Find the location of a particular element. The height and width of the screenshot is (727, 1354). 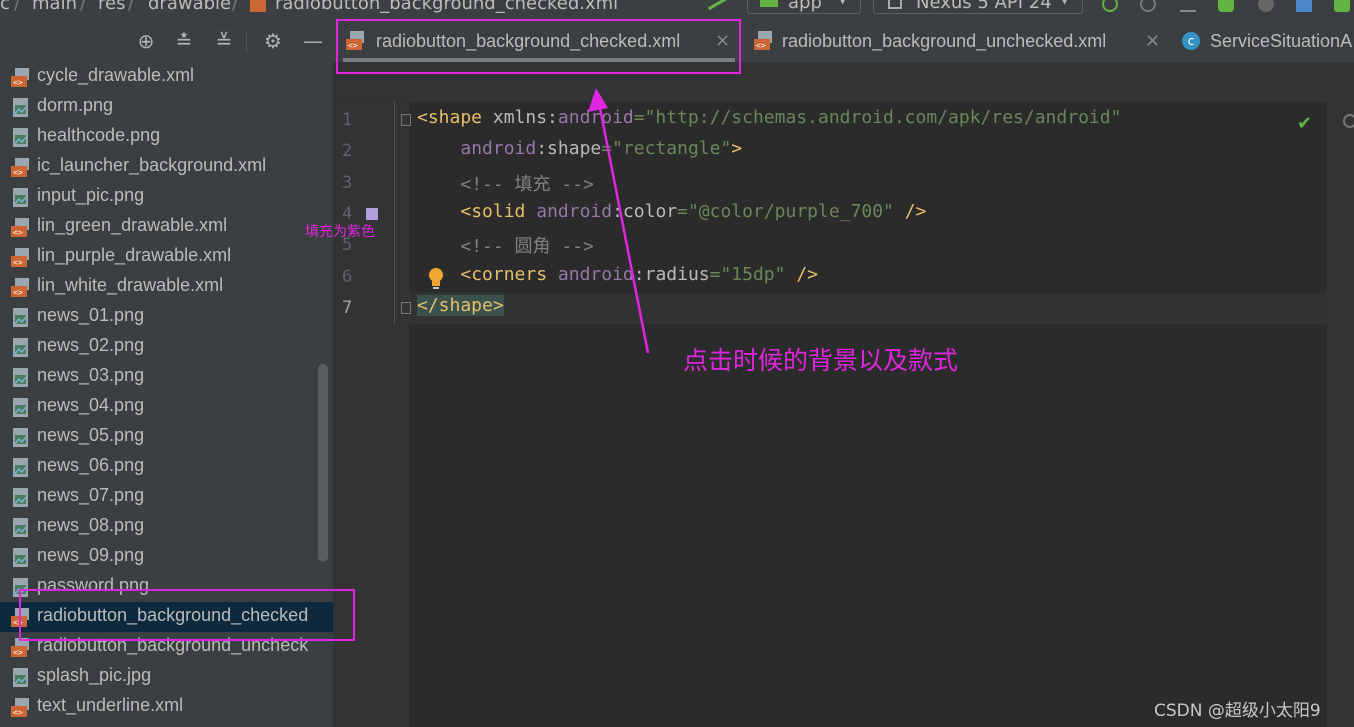

watermark: CSDN @超级小太阳9 is located at coordinates (1237, 711).